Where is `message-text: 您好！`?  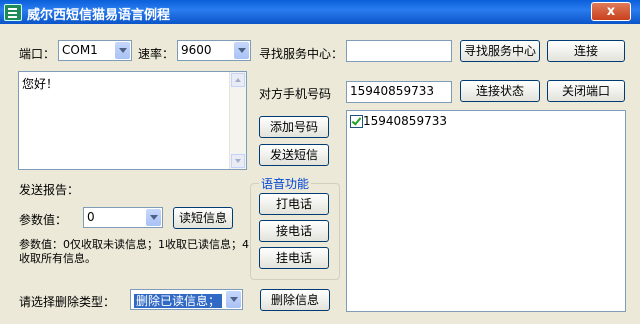
message-text: 您好！ is located at coordinates (40, 84).